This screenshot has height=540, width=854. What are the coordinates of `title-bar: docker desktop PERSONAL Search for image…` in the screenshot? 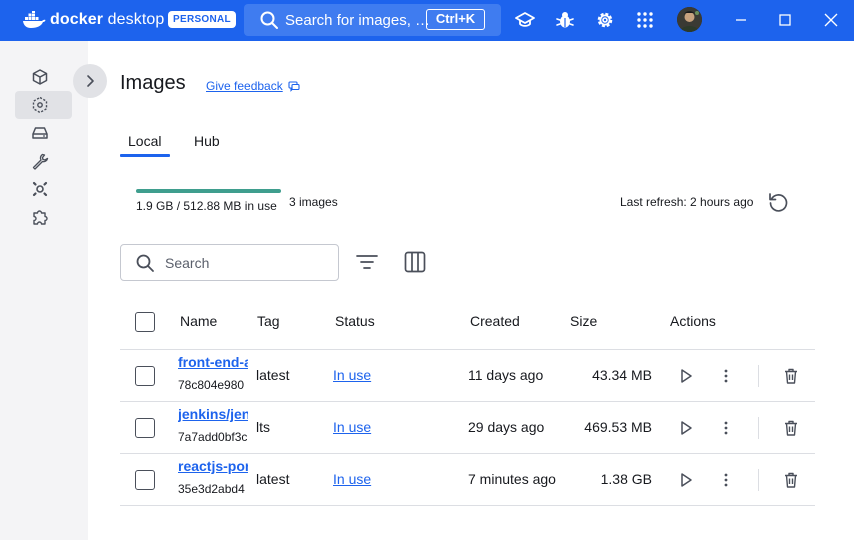 It's located at (427, 20).